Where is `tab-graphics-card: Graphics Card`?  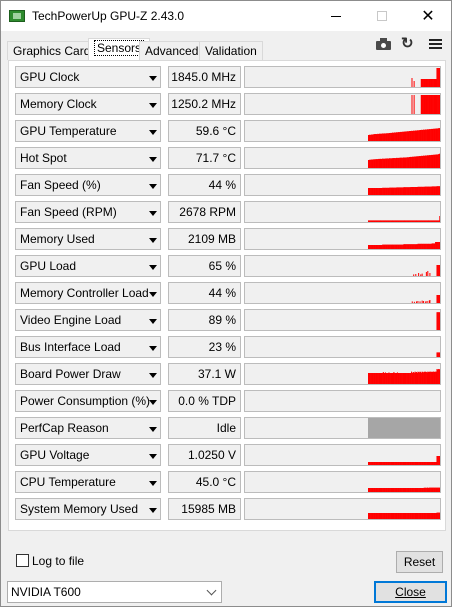
tab-graphics-card: Graphics Card is located at coordinates (52, 50).